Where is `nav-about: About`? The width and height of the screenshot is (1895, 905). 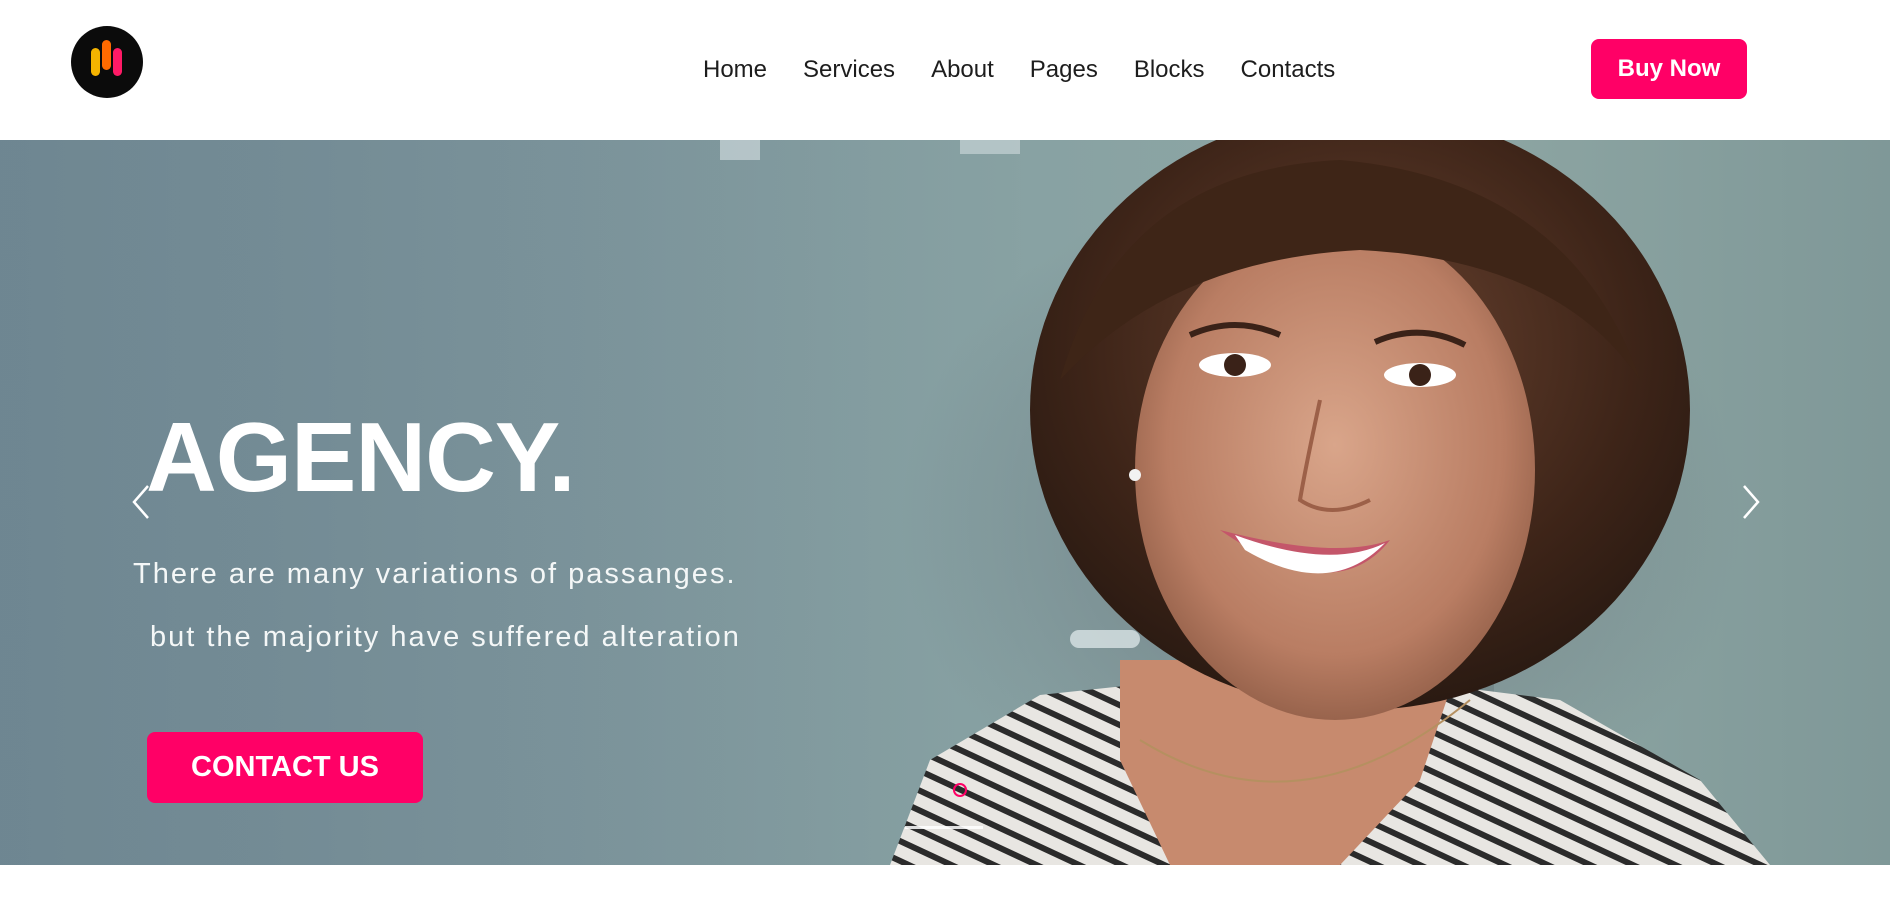
nav-about: About is located at coordinates (962, 70).